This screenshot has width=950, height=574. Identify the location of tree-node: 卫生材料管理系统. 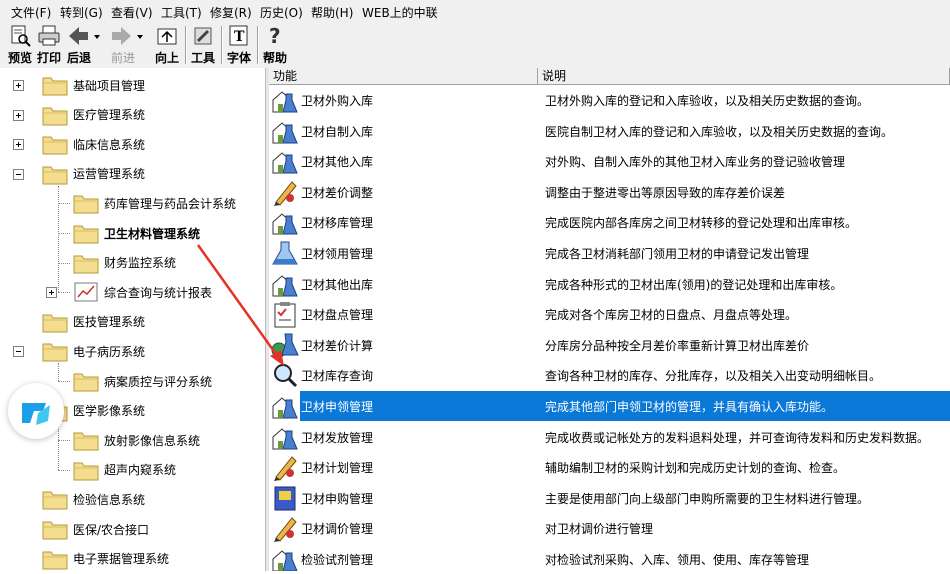
(136, 233).